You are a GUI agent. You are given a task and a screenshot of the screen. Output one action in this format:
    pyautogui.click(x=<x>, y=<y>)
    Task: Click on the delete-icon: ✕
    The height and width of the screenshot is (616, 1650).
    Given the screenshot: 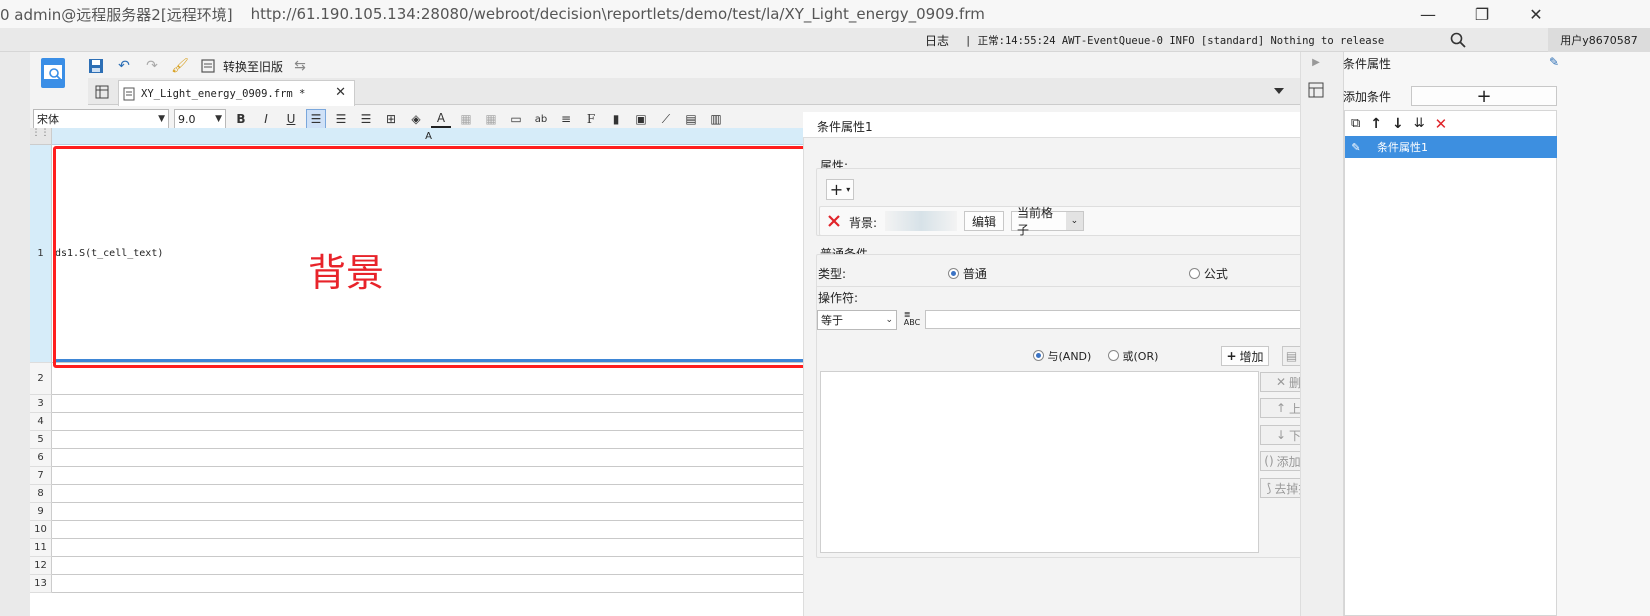 What is the action you would take?
    pyautogui.click(x=1441, y=124)
    